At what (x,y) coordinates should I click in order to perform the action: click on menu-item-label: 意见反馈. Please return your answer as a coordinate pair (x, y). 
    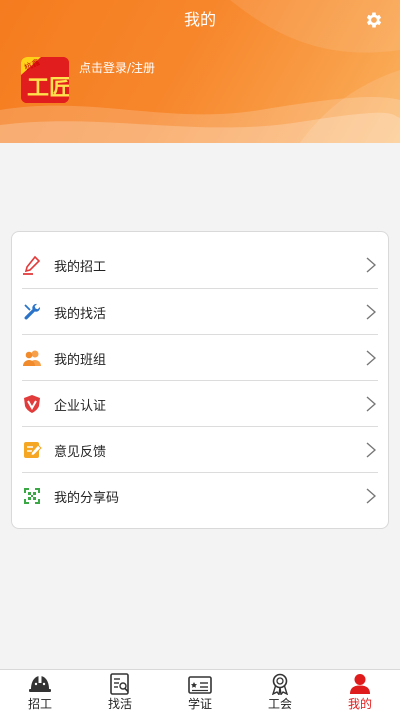
    Looking at the image, I should click on (80, 452).